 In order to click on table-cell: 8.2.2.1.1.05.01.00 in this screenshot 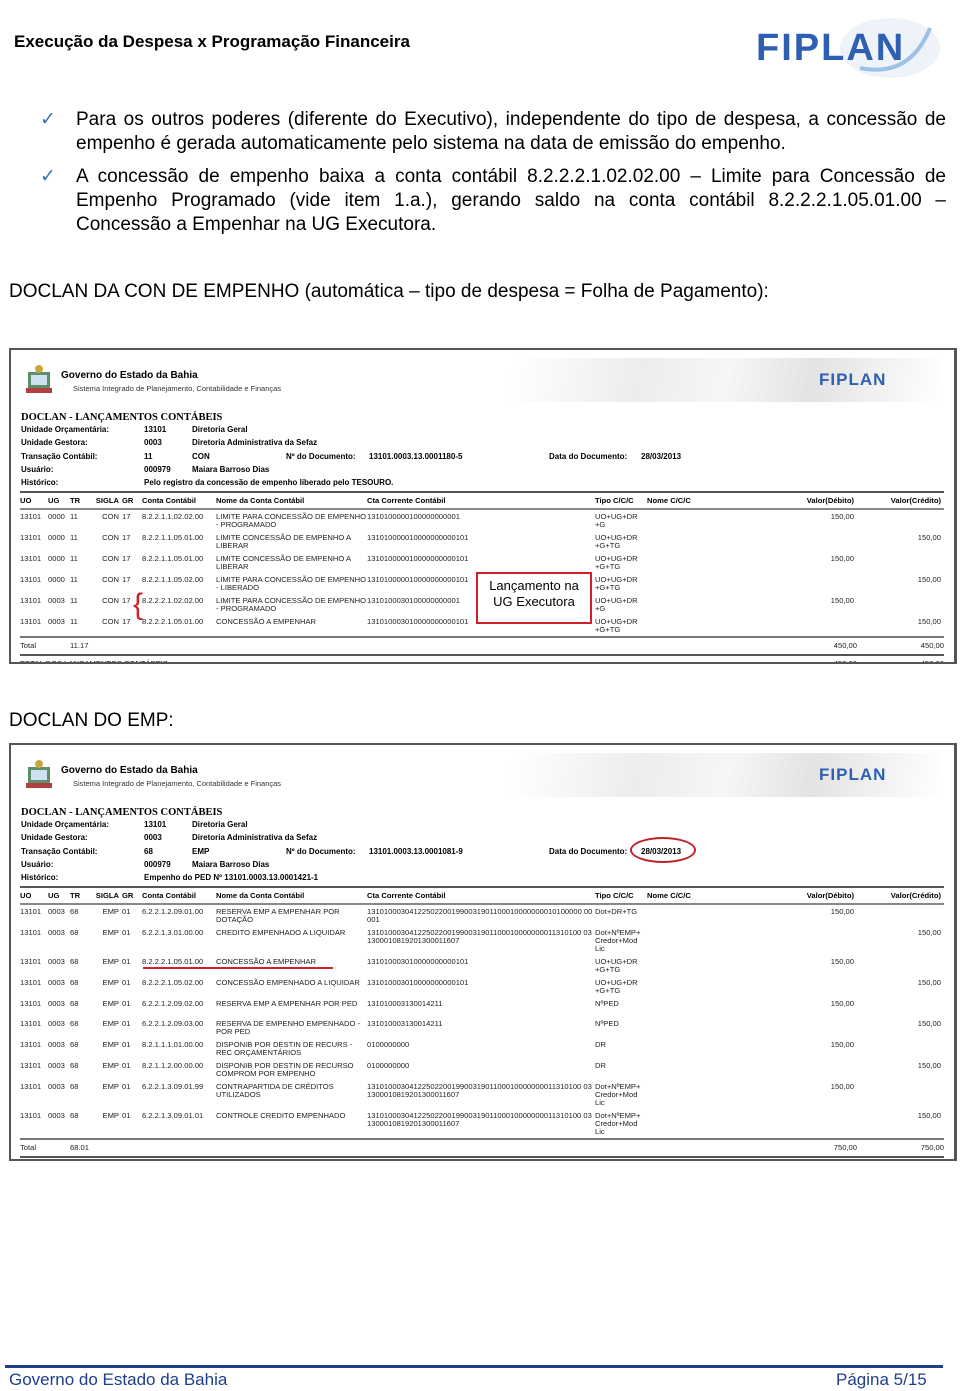, I will do `click(173, 537)`.